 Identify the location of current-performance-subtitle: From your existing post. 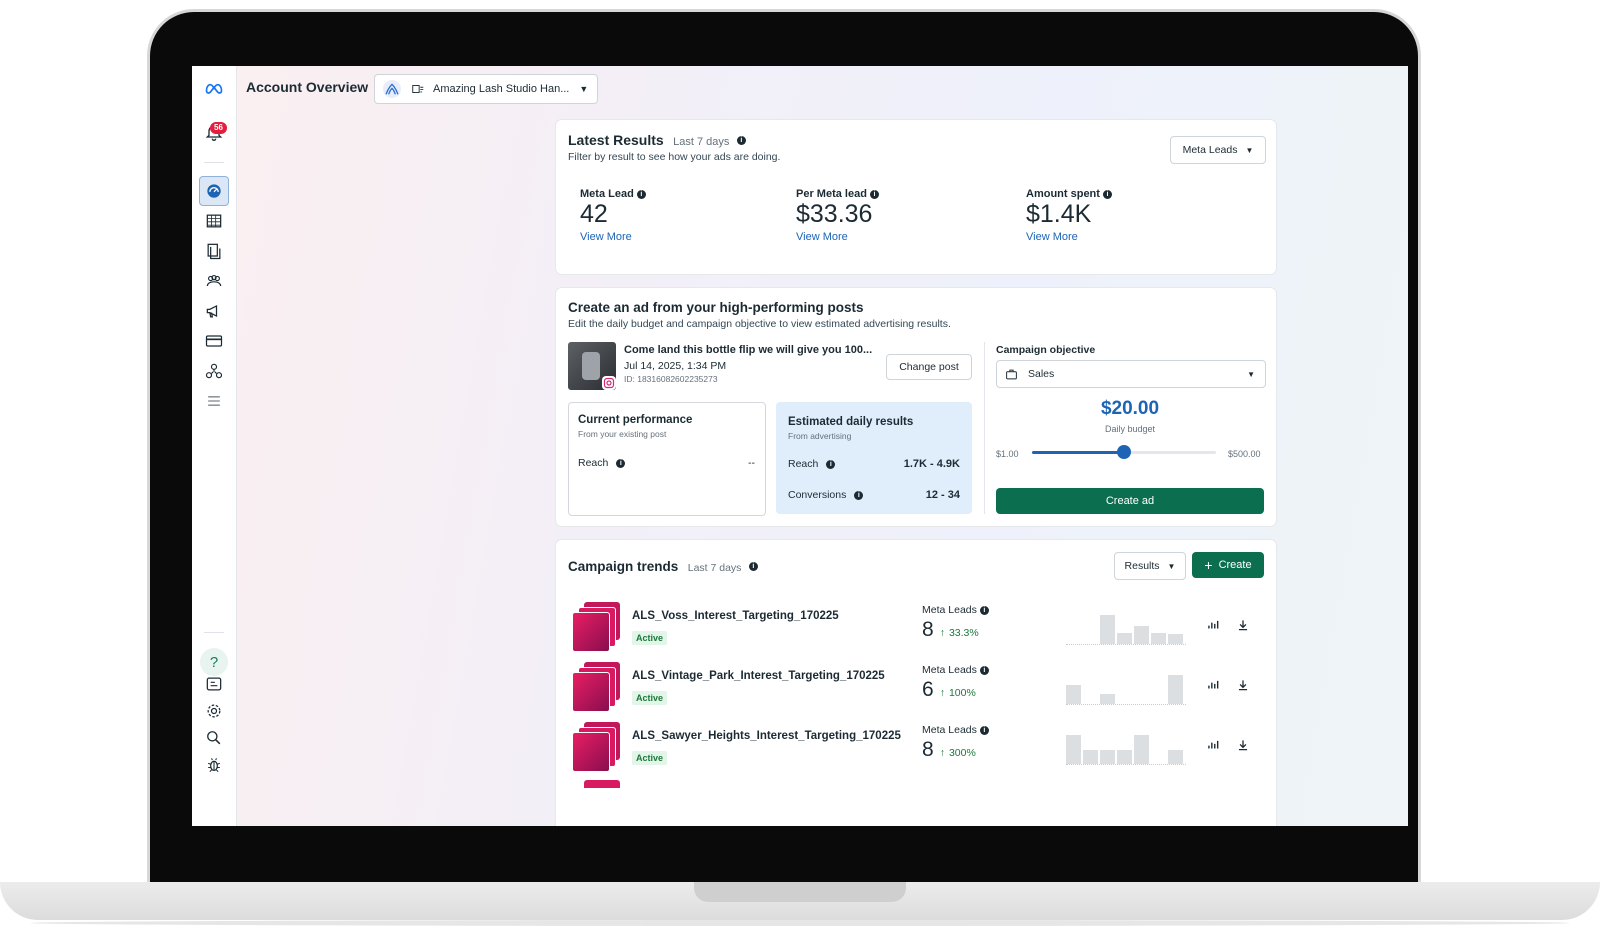
(622, 434).